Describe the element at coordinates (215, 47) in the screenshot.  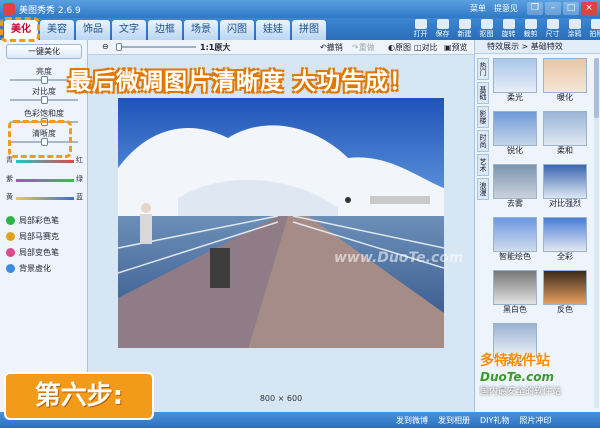
I see `zoom-label: 1:1原大` at that location.